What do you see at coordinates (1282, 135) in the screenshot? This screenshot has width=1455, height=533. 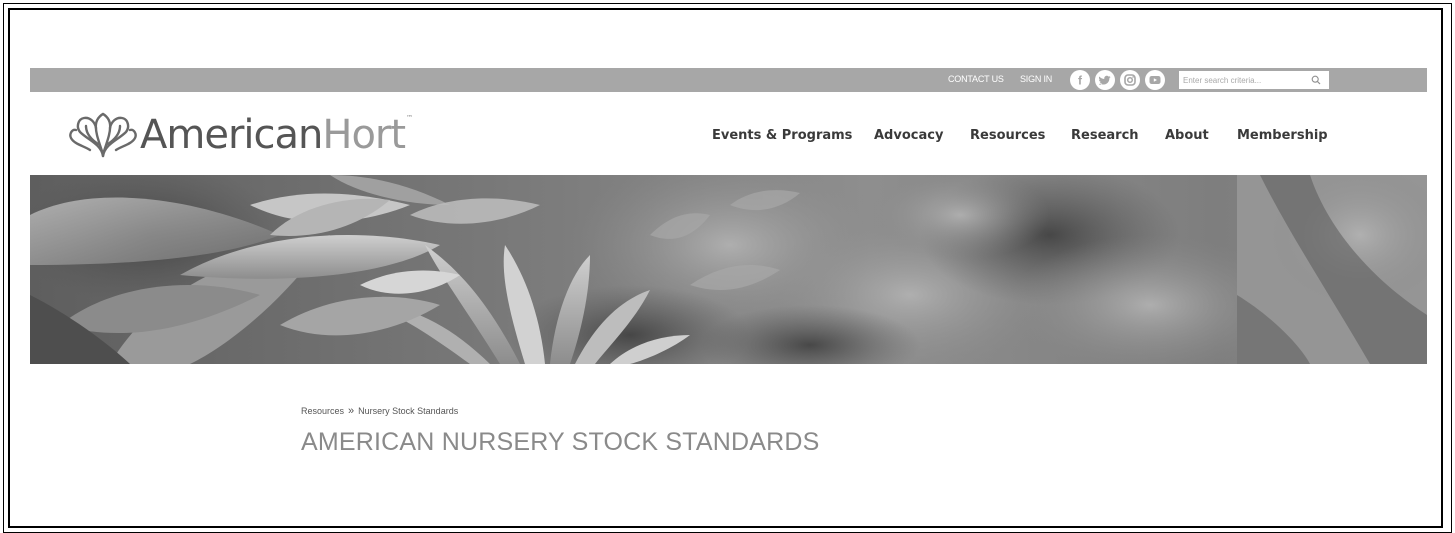 I see `nav-membership: Membership` at bounding box center [1282, 135].